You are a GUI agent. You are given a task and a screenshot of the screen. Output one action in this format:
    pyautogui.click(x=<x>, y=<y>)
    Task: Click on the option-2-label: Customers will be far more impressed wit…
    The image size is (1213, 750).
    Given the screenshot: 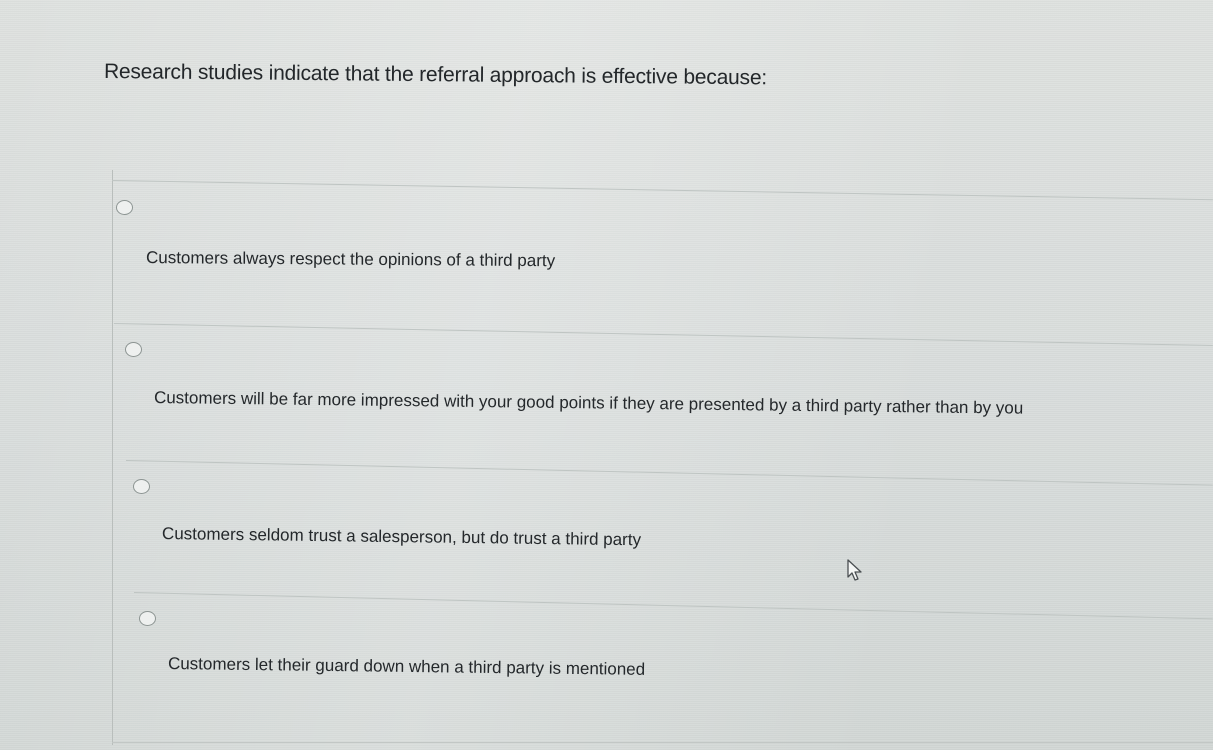 What is the action you would take?
    pyautogui.click(x=588, y=403)
    